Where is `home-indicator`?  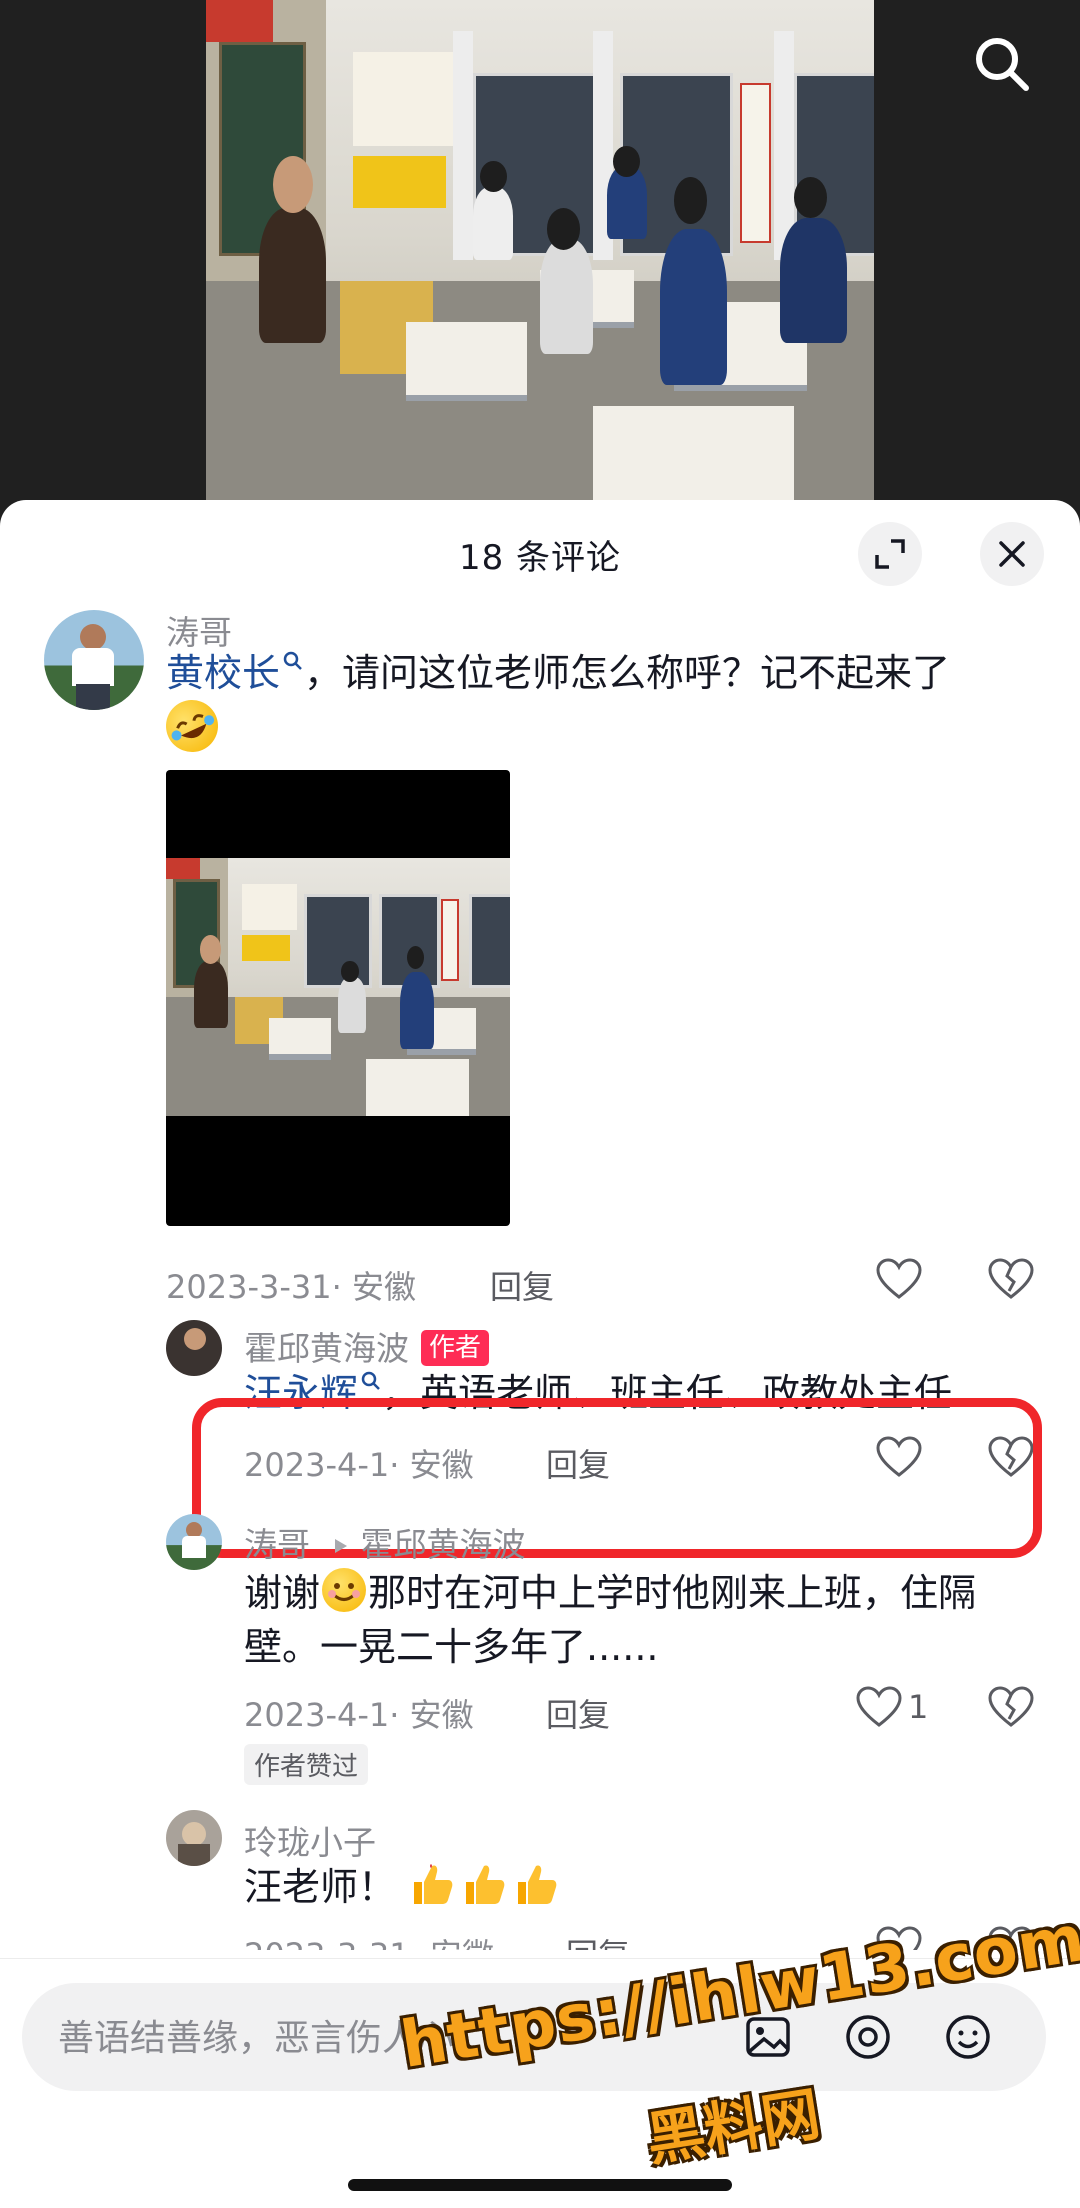
home-indicator is located at coordinates (540, 2185).